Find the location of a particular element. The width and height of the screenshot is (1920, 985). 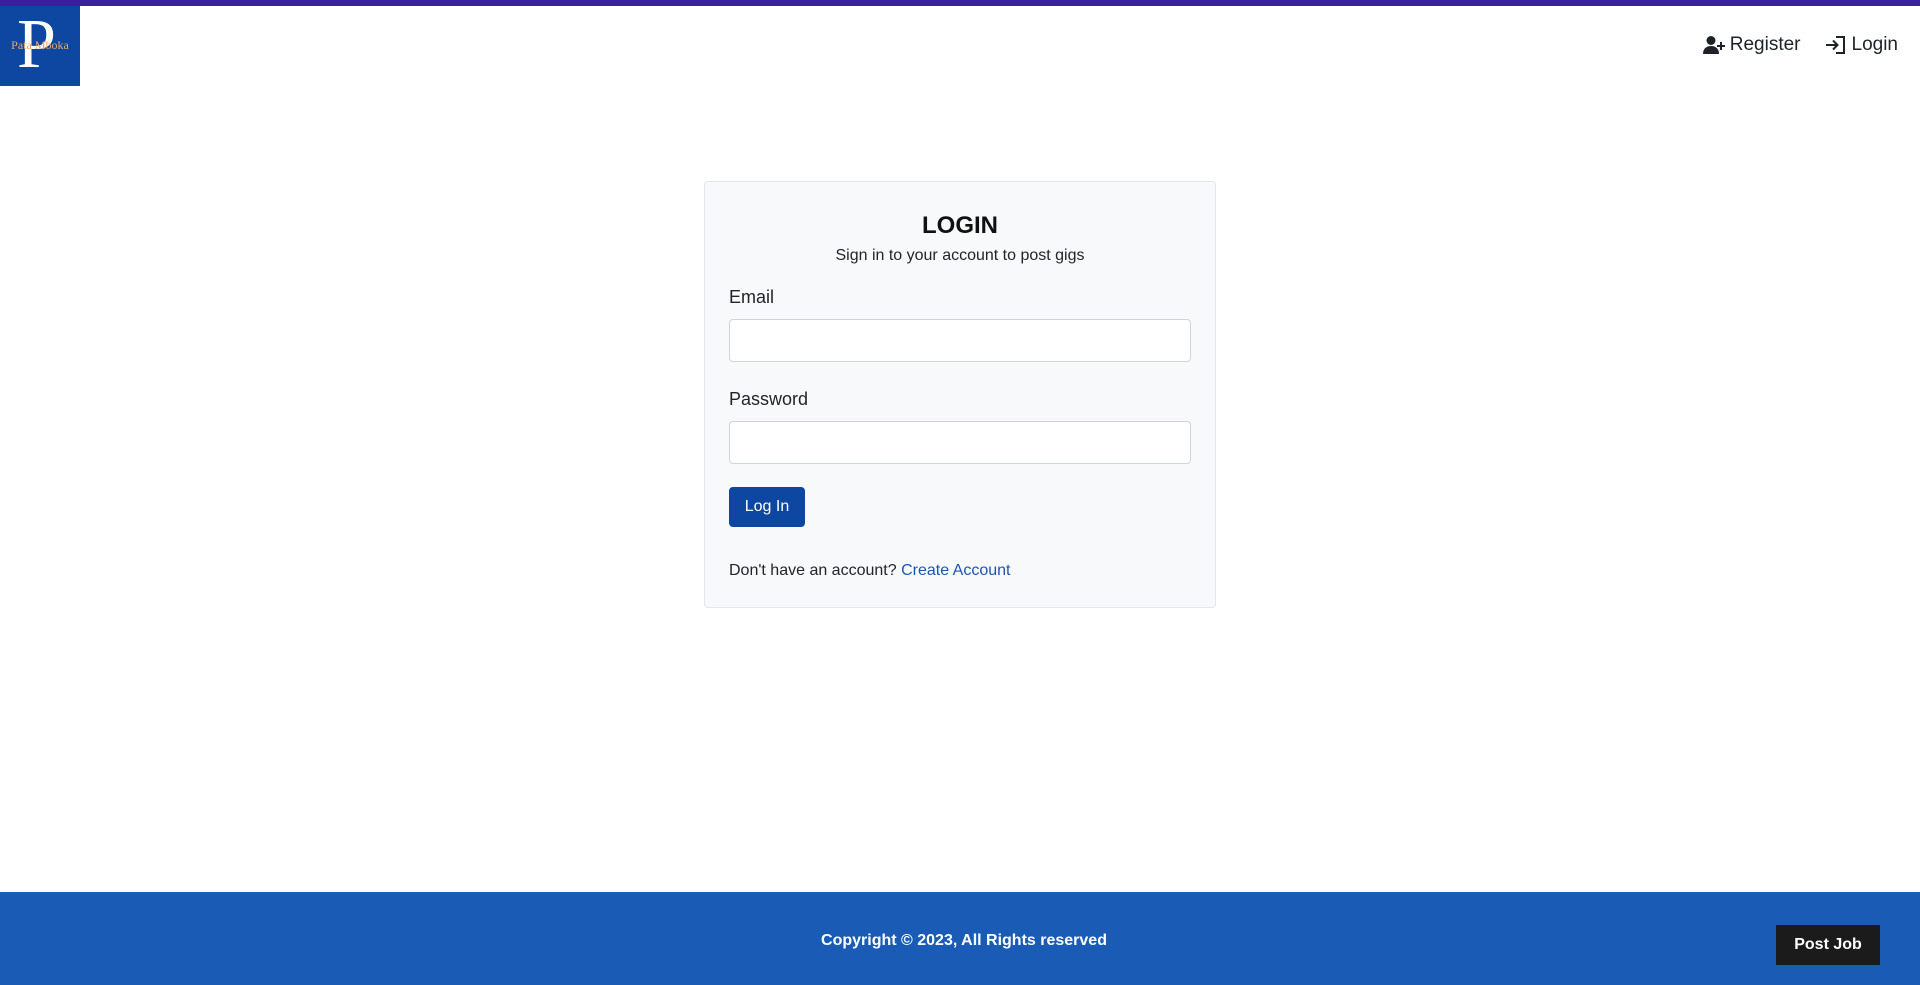

site-logo: P Pata Mboka is located at coordinates (40, 46).